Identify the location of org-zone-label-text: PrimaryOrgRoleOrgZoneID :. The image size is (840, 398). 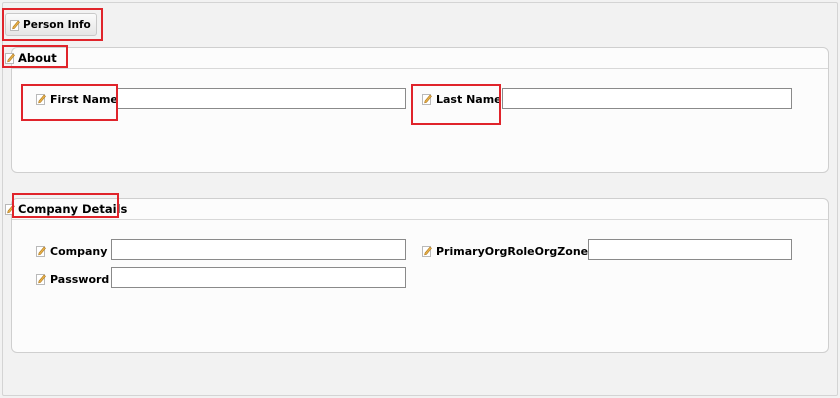
(523, 251).